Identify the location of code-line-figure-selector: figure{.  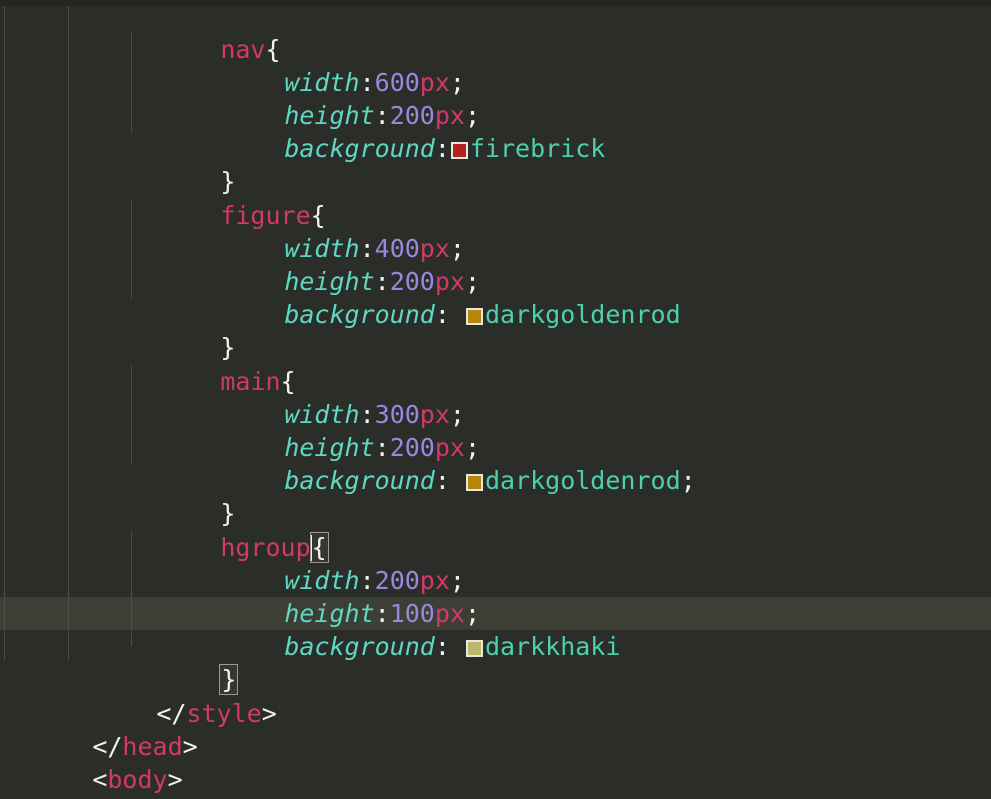
(495, 198).